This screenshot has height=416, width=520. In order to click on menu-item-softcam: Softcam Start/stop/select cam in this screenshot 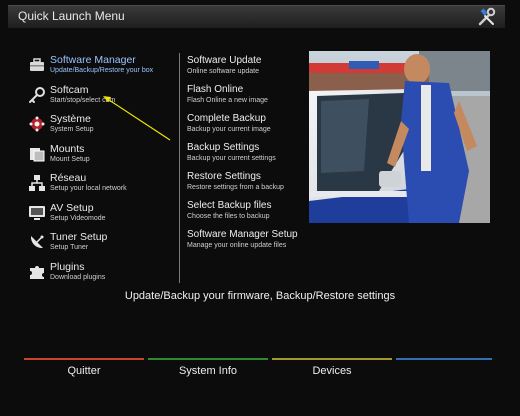, I will do `click(101, 99)`.